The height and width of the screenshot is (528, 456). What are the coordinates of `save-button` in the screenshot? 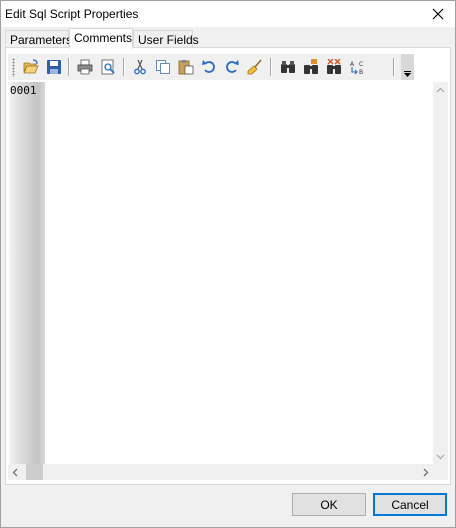 It's located at (54, 67).